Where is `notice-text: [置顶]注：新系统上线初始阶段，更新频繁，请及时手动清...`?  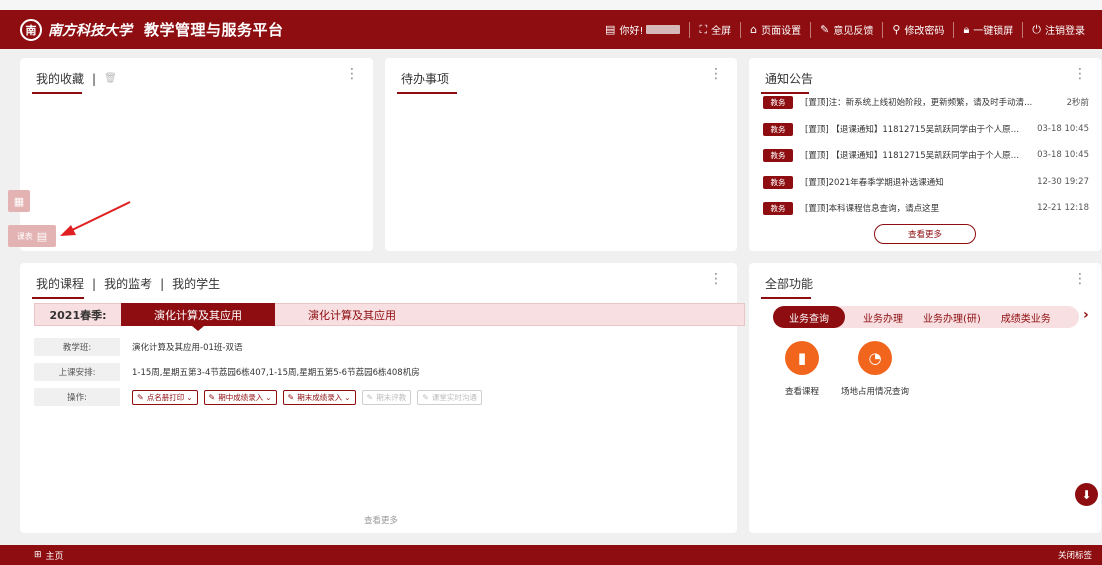
notice-text: [置顶]注：新系统上线初始阶段，更新频繁，请及时手动清... is located at coordinates (931, 102).